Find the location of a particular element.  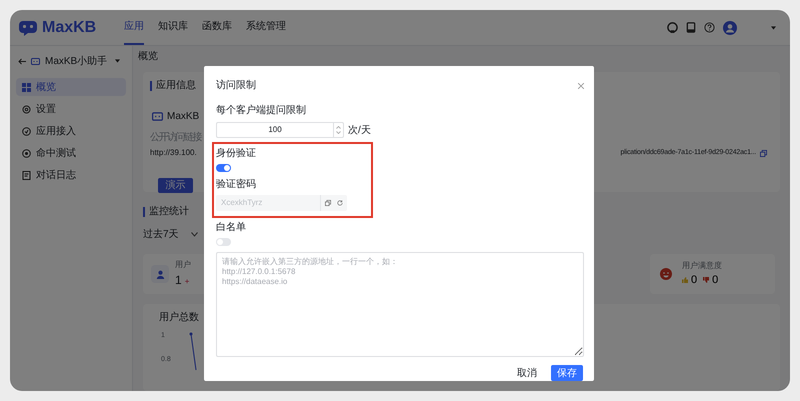

nav-tab: 系统管理 is located at coordinates (266, 27).